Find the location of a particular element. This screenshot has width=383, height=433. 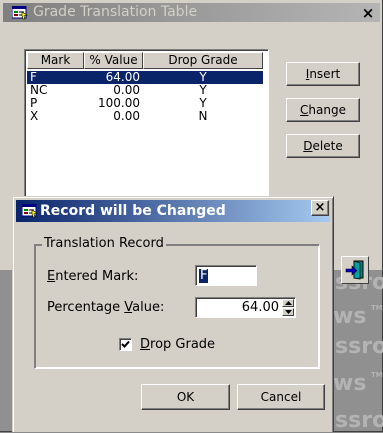

grid-header: Mark % Value Drop Grade is located at coordinates (145, 60).